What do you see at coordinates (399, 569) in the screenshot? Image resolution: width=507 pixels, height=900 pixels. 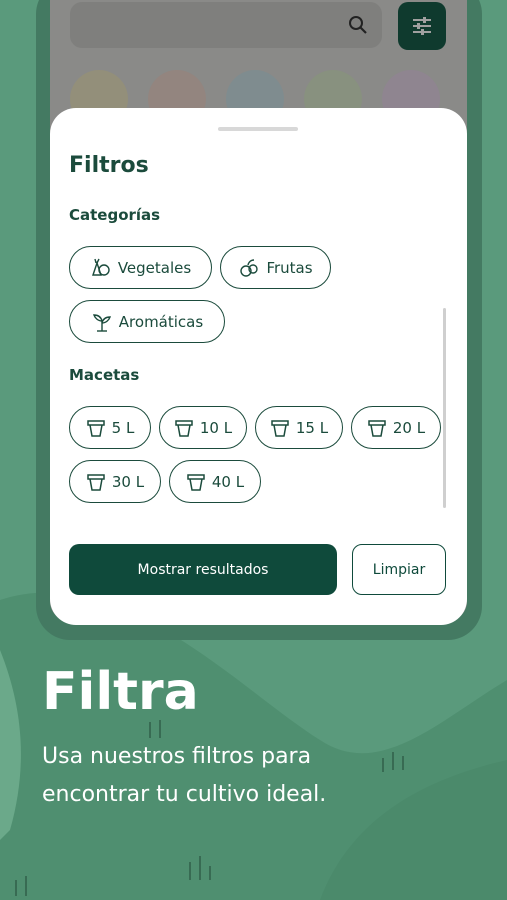 I see `clear-button: Limpiar` at bounding box center [399, 569].